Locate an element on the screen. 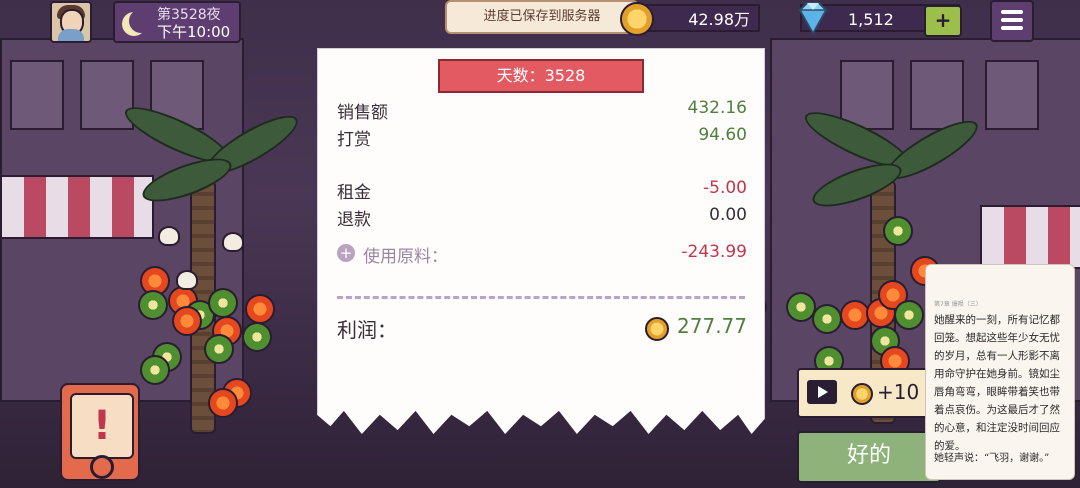 The image size is (1080, 488). raw-materials-value: -243.99 is located at coordinates (714, 252).